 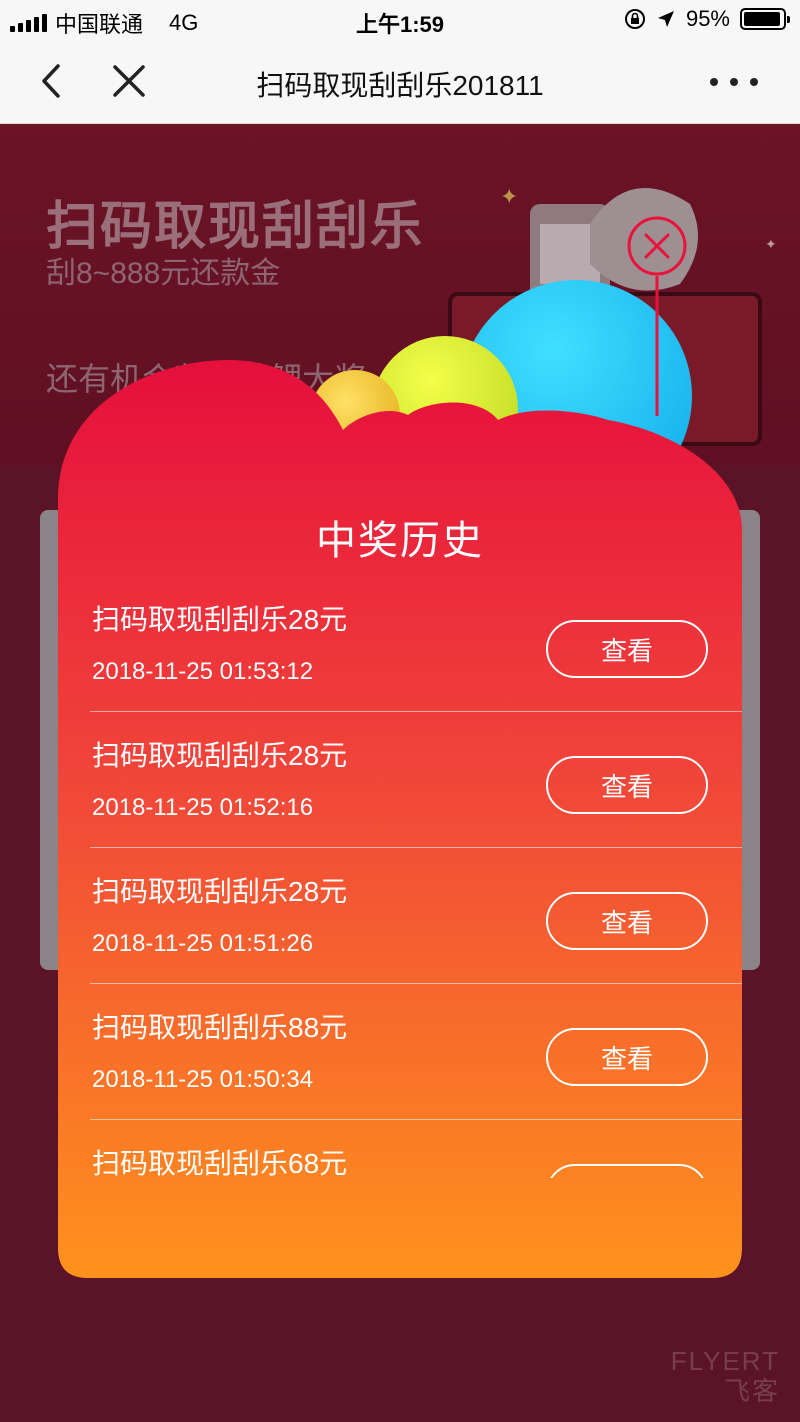 What do you see at coordinates (416, 780) in the screenshot?
I see `list-item: 扫码取现刮刮乐28元 2018-11-25 01:52:16 查看` at bounding box center [416, 780].